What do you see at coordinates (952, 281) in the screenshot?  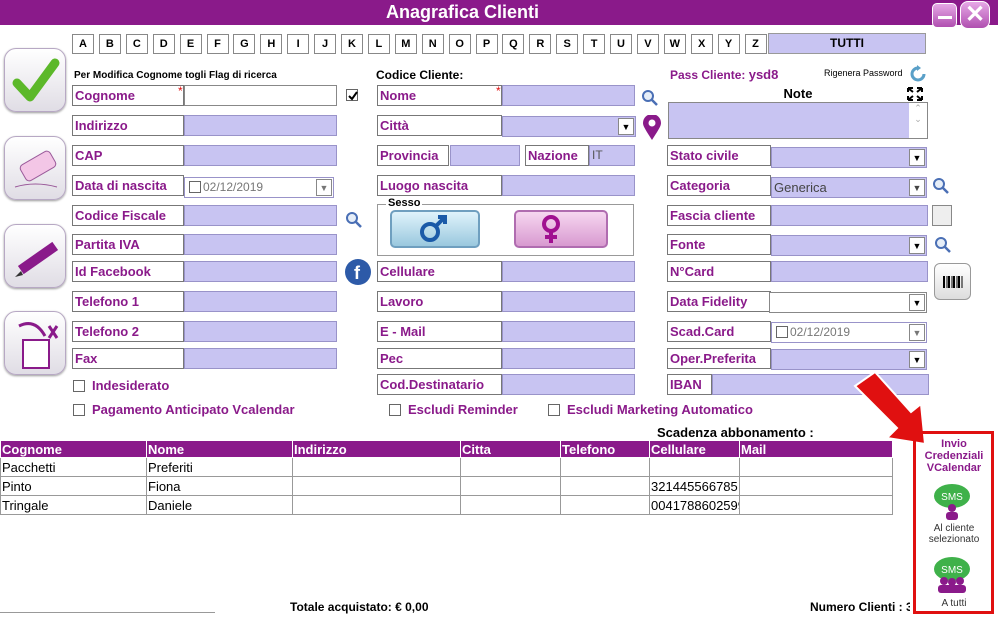 I see `barcode-button` at bounding box center [952, 281].